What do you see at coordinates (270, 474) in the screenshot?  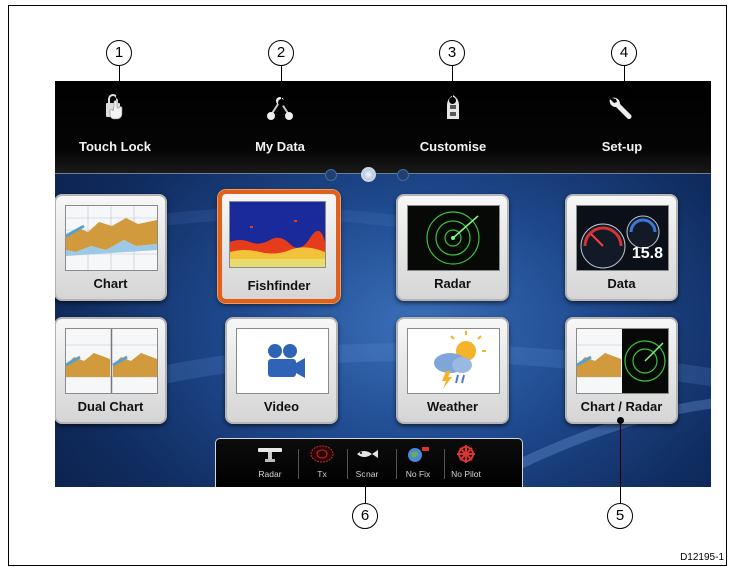 I see `status-radar-label: Radar` at bounding box center [270, 474].